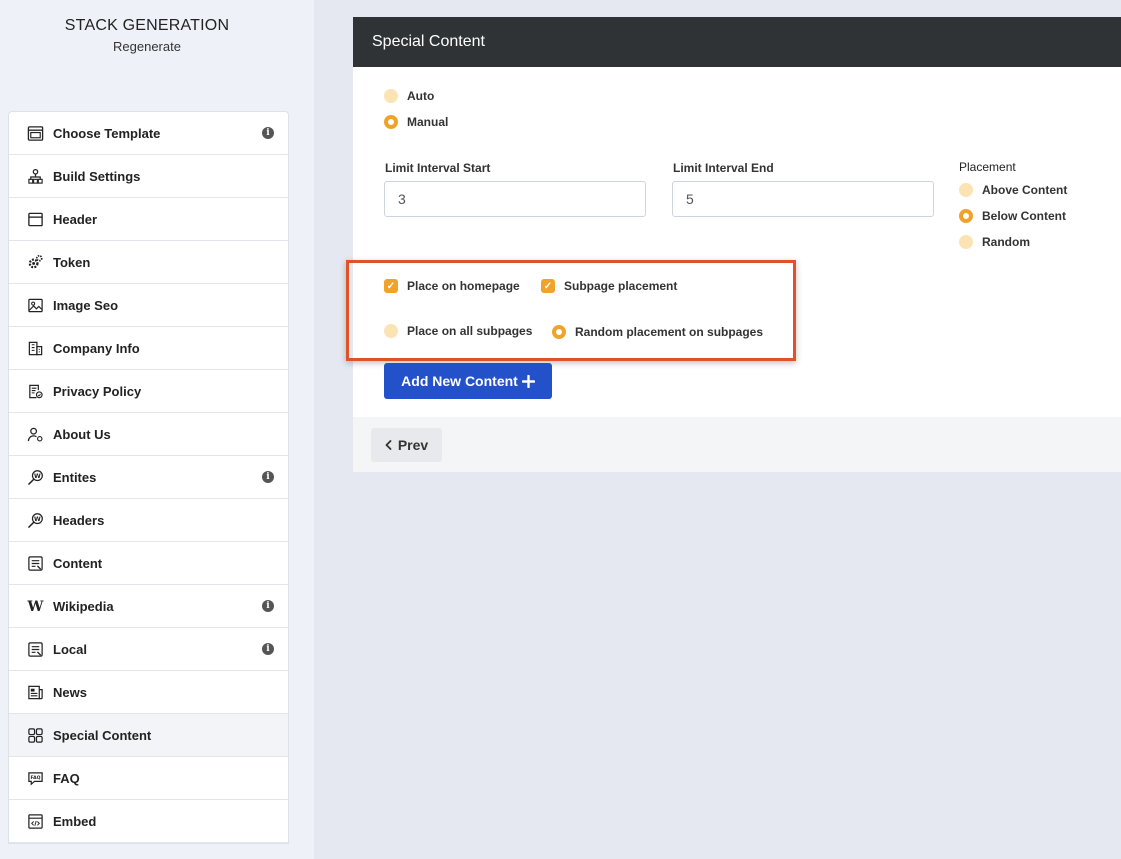  Describe the element at coordinates (75, 821) in the screenshot. I see `sidebar-item-label: Embed` at that location.